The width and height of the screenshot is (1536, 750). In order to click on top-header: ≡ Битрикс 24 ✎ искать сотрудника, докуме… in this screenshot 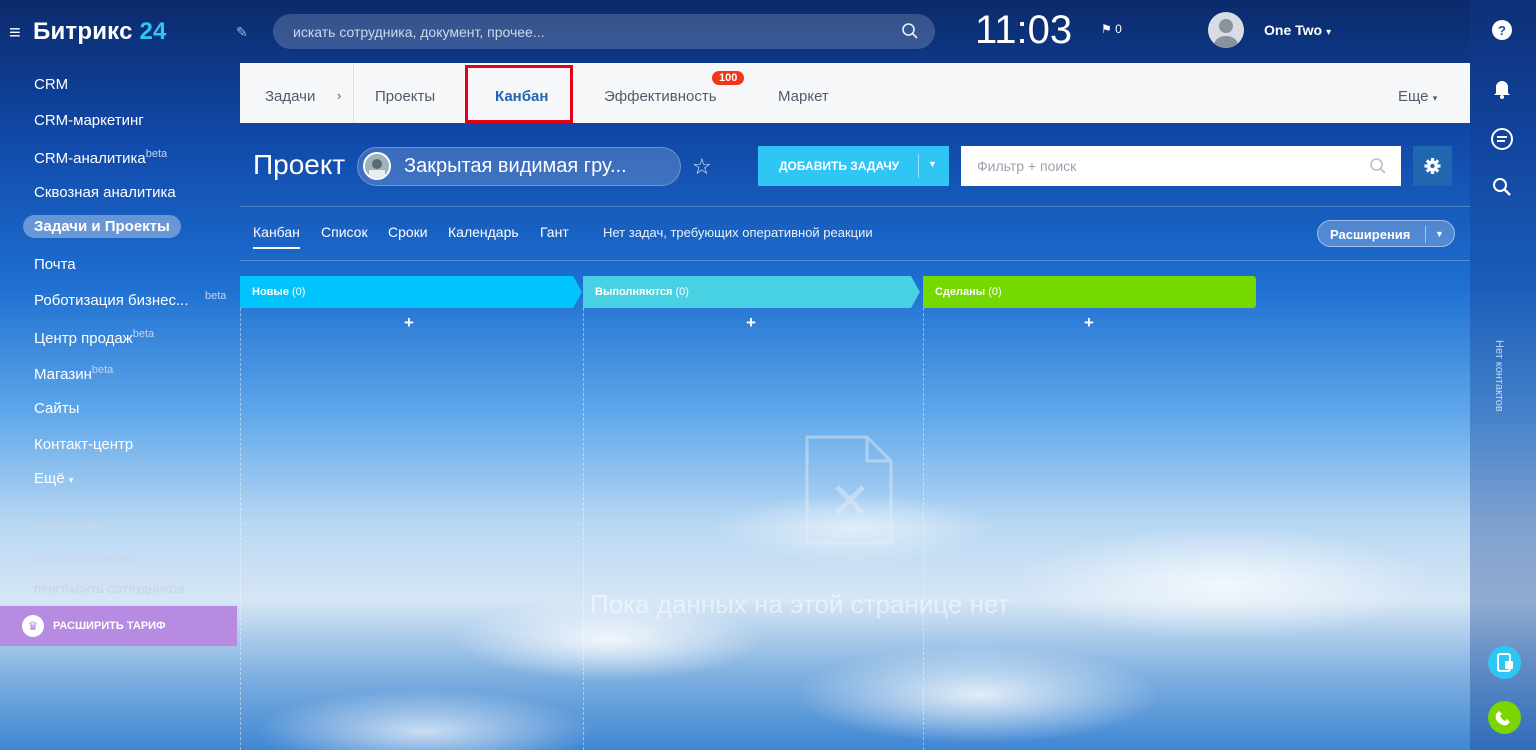, I will do `click(735, 31)`.